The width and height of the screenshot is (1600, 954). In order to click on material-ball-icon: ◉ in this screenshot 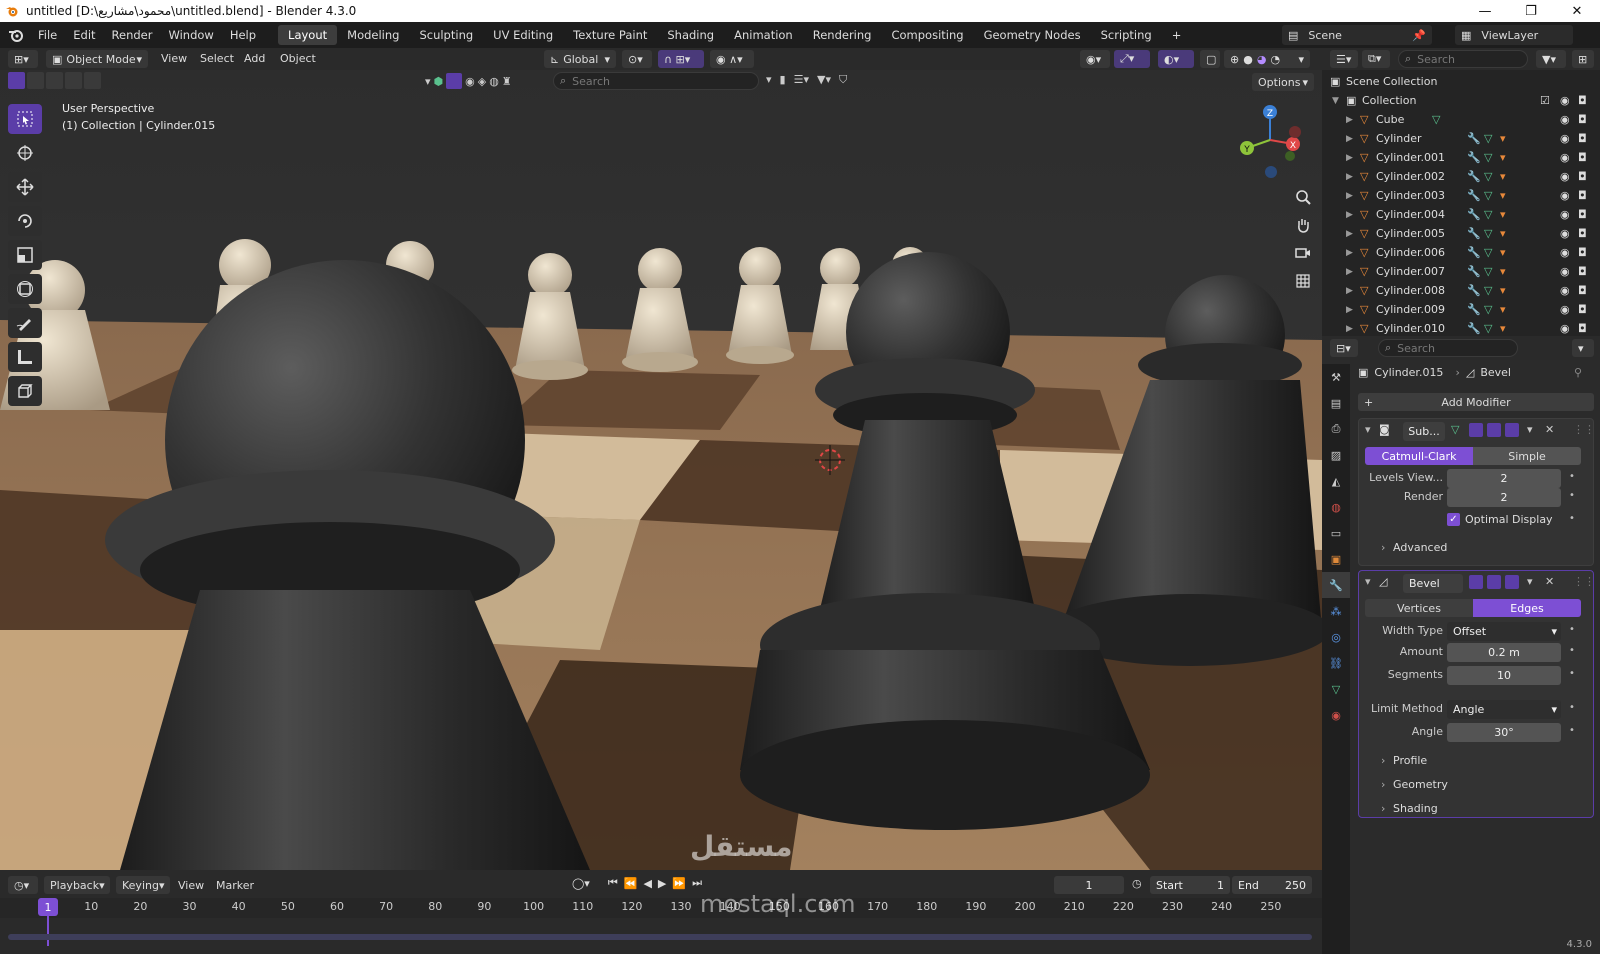, I will do `click(470, 81)`.